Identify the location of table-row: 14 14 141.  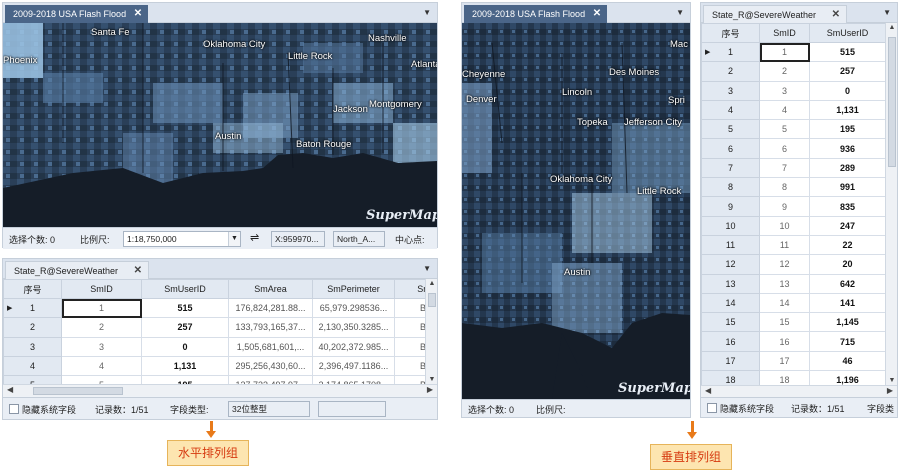
(793, 303).